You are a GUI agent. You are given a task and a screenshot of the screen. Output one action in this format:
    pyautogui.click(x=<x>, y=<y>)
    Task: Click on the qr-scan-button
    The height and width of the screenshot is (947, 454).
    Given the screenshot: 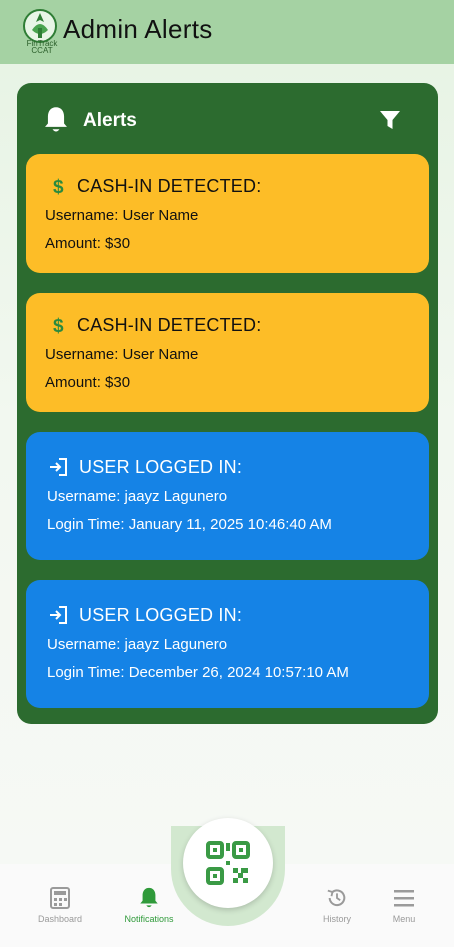 What is the action you would take?
    pyautogui.click(x=228, y=863)
    